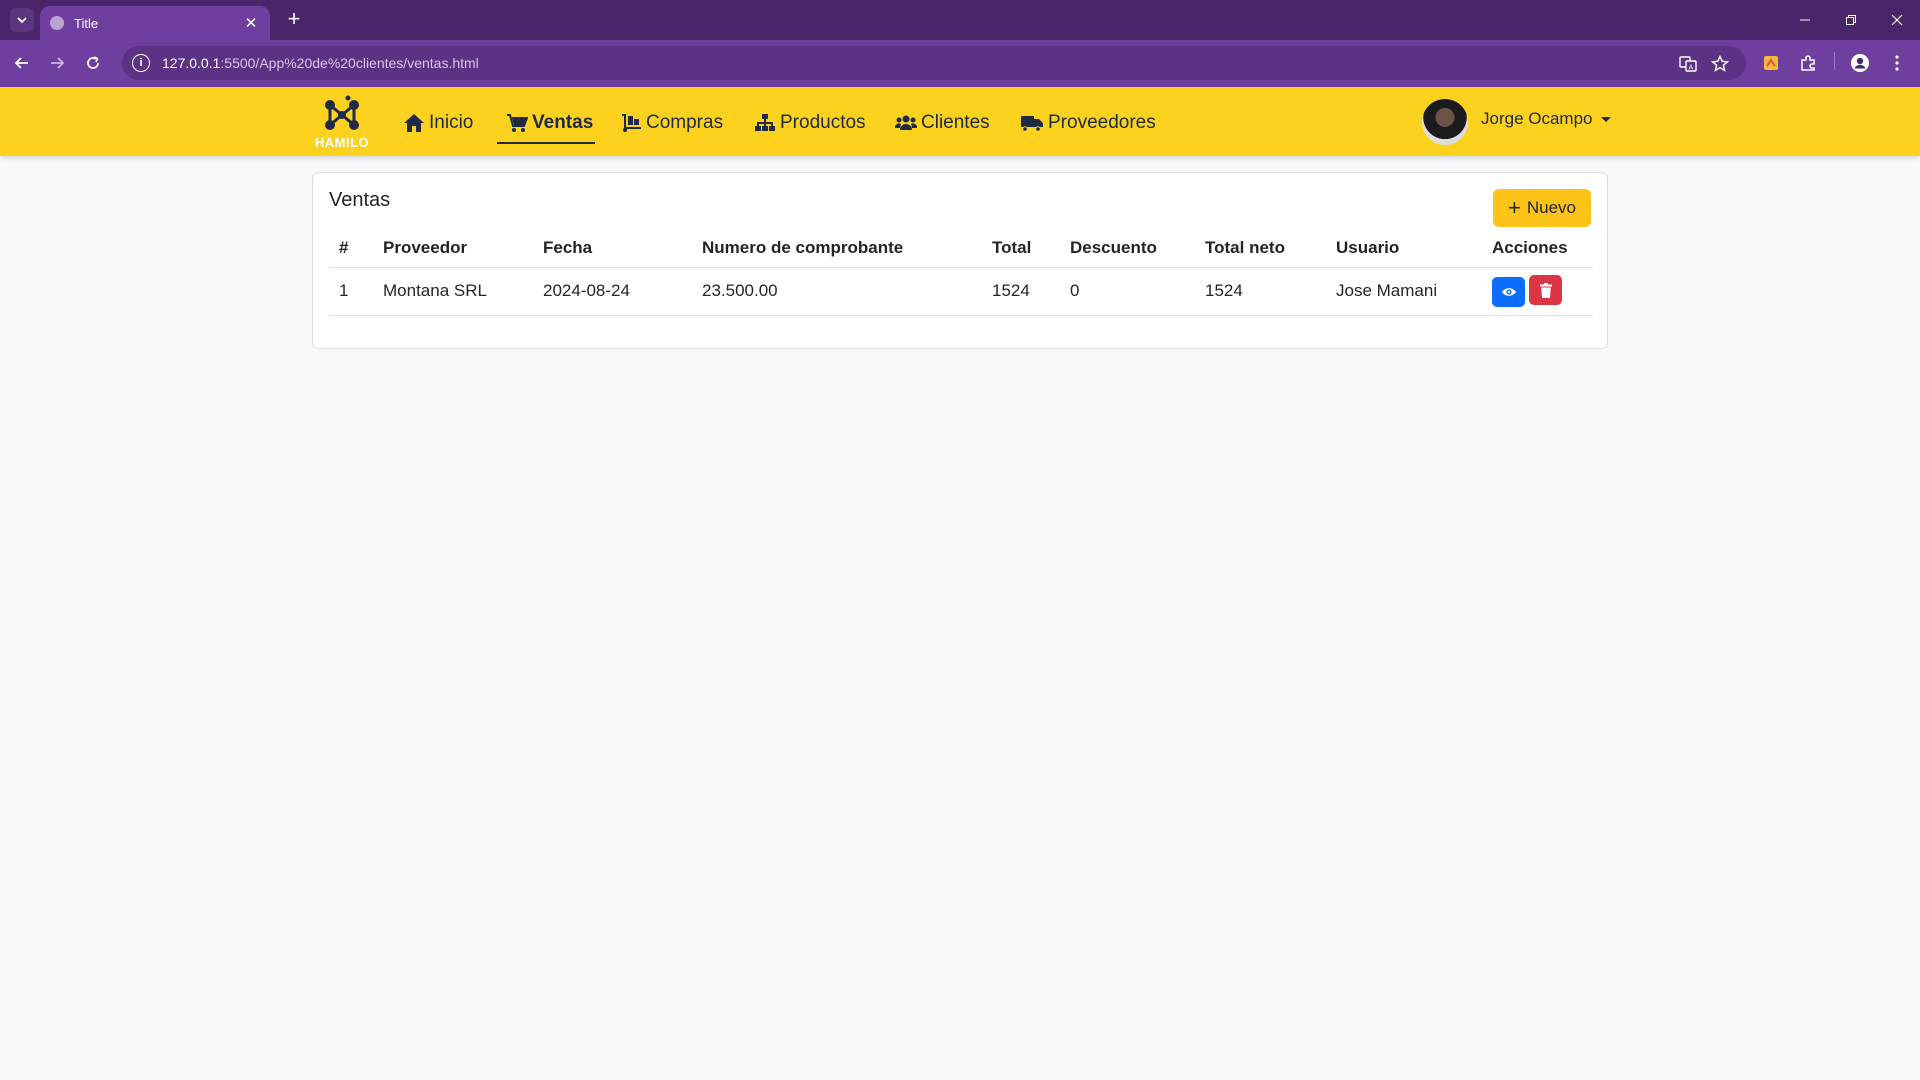 Image resolution: width=1920 pixels, height=1080 pixels. I want to click on close-icon, so click(1897, 20).